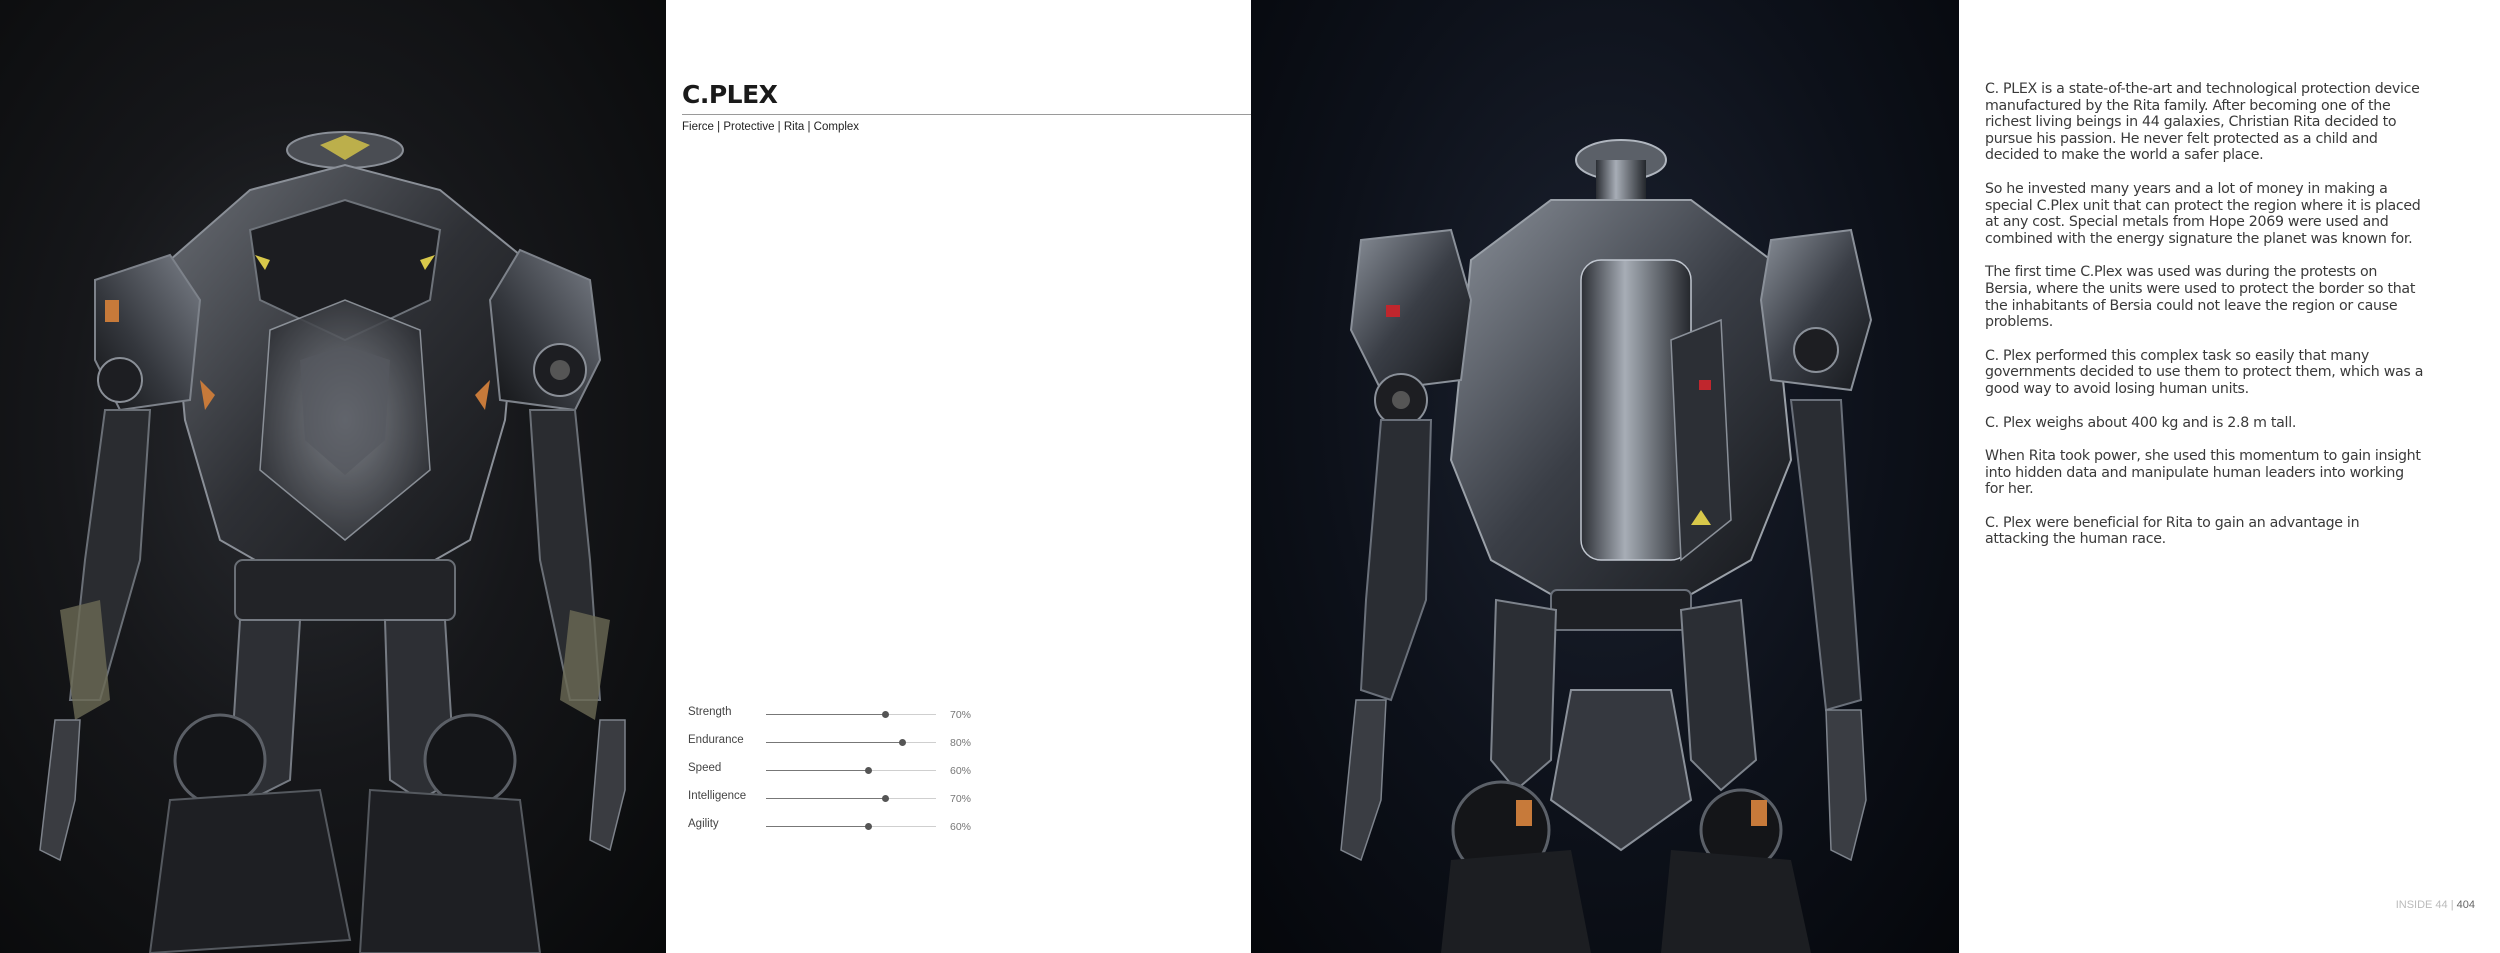  I want to click on stat-row: Speed 60%, so click(838, 774).